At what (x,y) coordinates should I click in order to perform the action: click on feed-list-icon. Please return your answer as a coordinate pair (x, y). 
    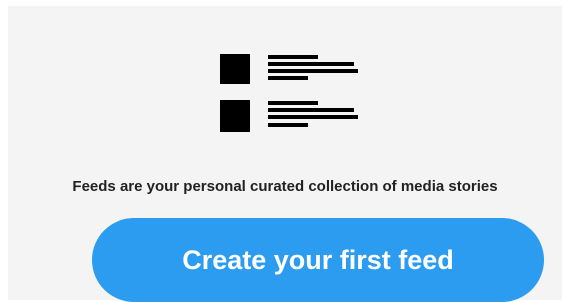
    Looking at the image, I should click on (289, 93).